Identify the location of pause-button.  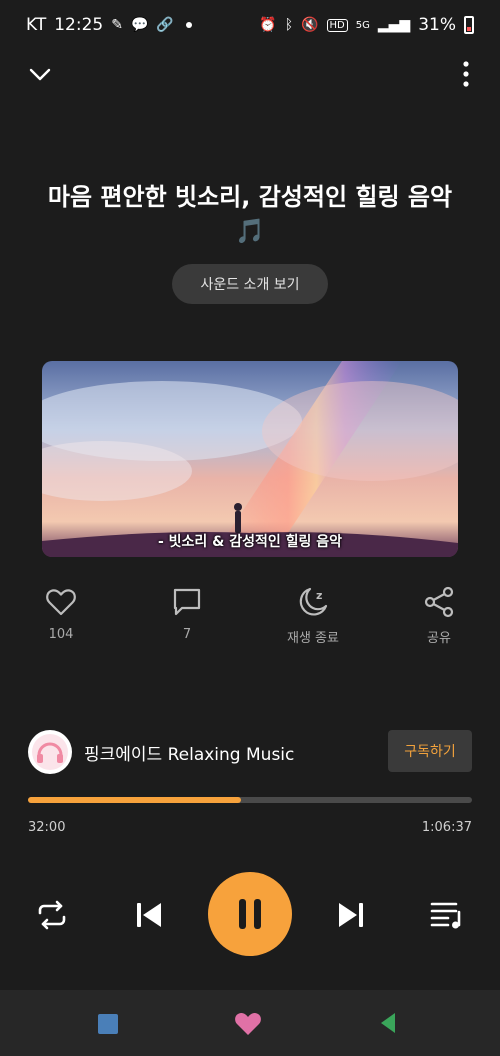
(250, 914).